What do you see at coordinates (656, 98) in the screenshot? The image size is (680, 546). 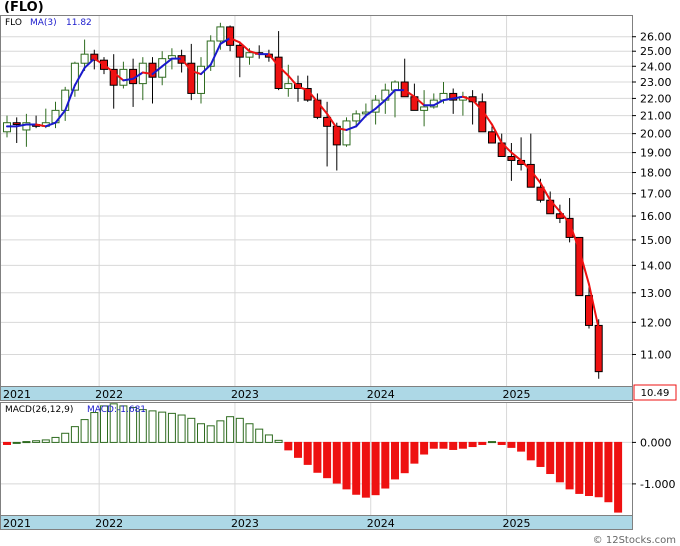 I see `price-tick-label: 22.00` at bounding box center [656, 98].